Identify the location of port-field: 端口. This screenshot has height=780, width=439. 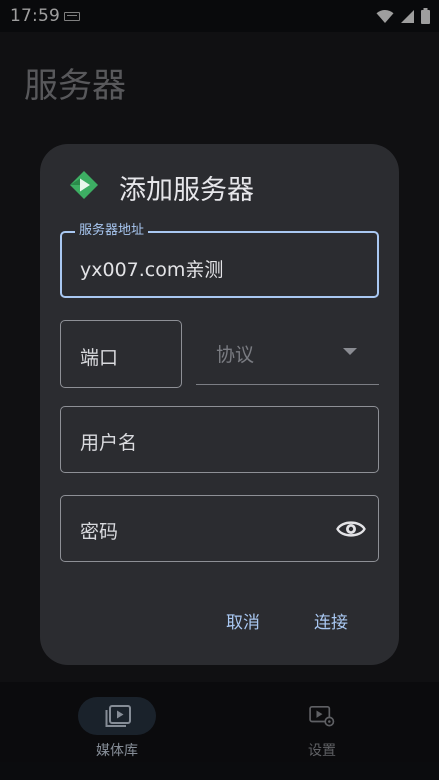
(121, 354).